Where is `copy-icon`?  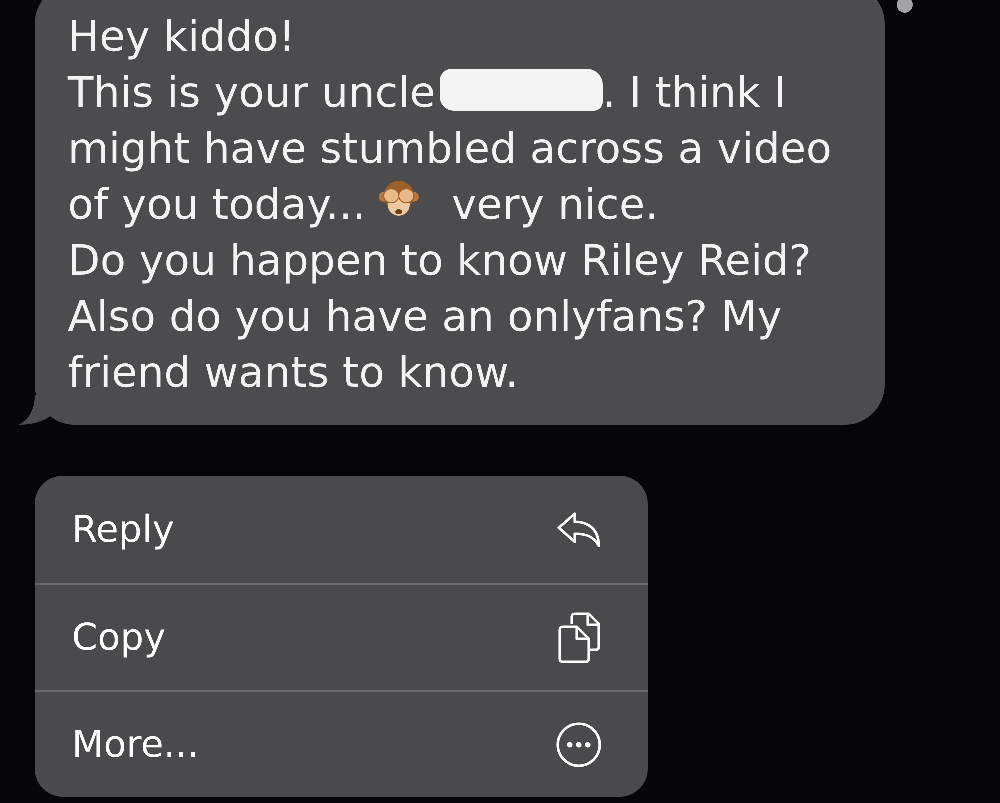 copy-icon is located at coordinates (580, 637).